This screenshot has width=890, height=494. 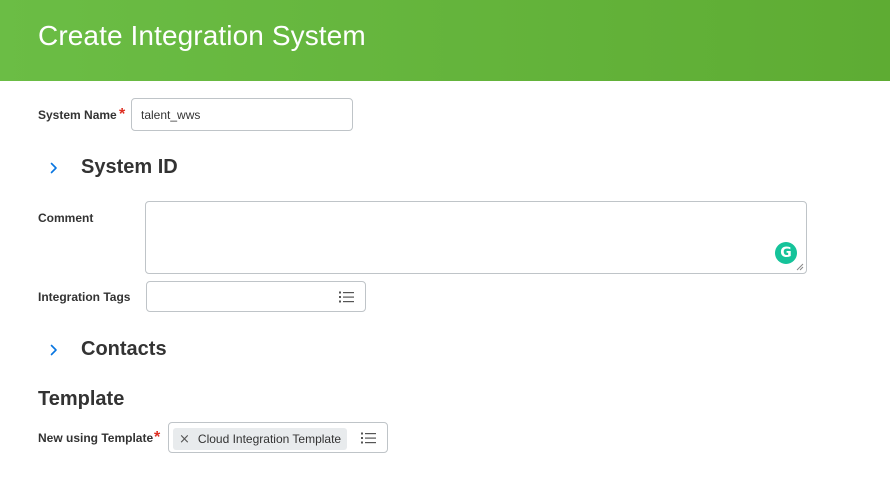 I want to click on resize-handle-icon, so click(x=800, y=267).